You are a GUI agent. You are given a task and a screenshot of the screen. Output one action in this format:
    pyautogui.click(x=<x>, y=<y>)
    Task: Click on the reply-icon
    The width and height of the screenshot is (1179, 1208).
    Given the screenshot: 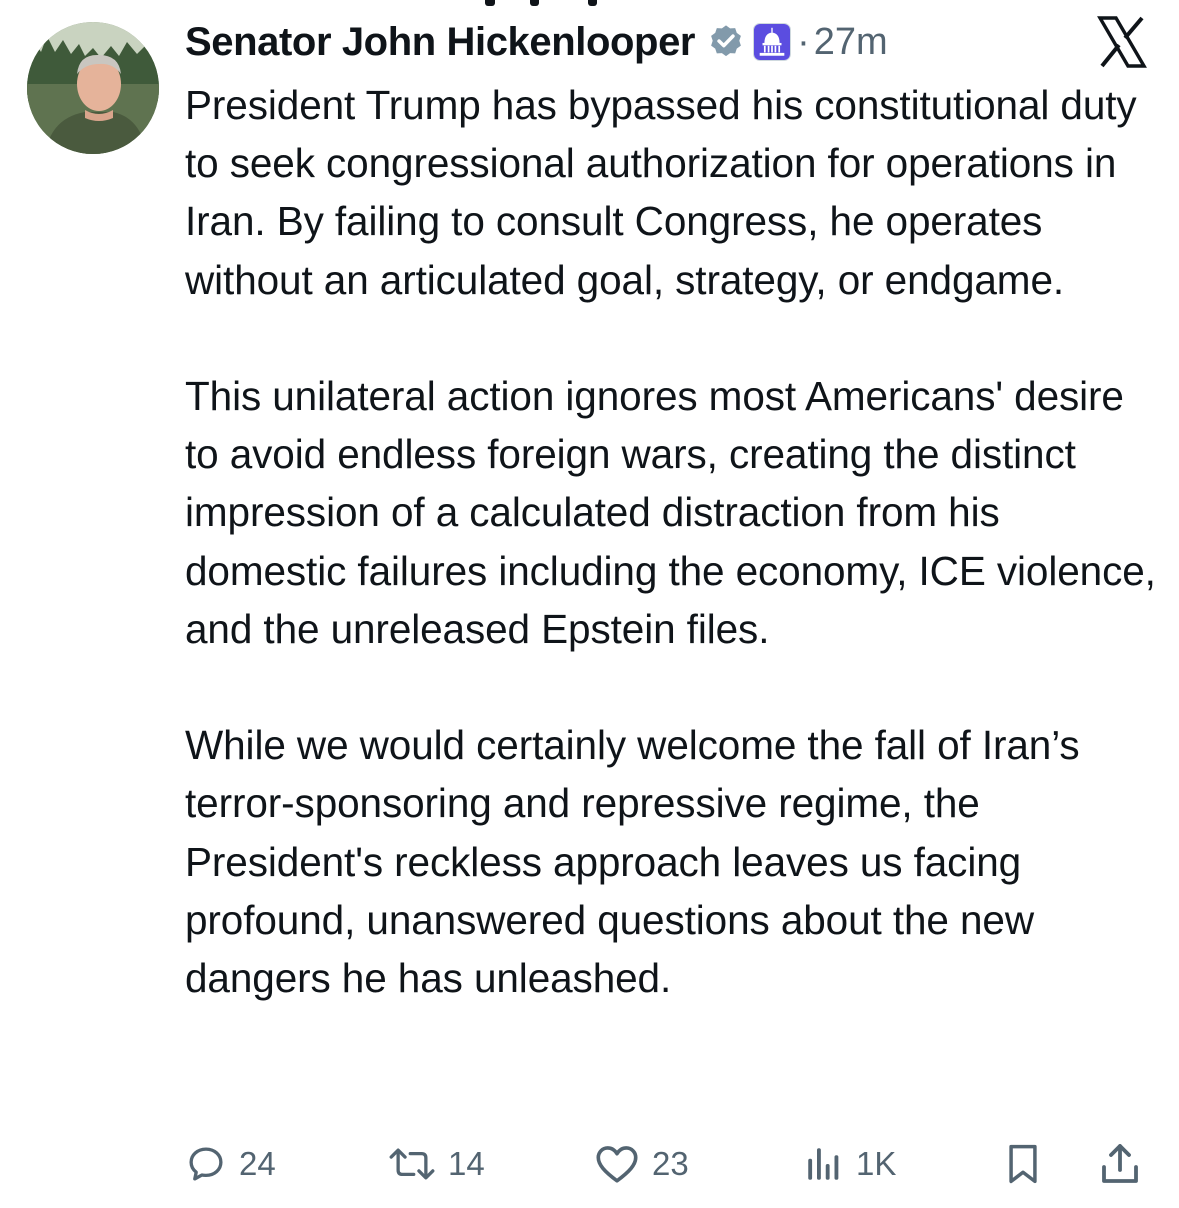 What is the action you would take?
    pyautogui.click(x=206, y=1164)
    